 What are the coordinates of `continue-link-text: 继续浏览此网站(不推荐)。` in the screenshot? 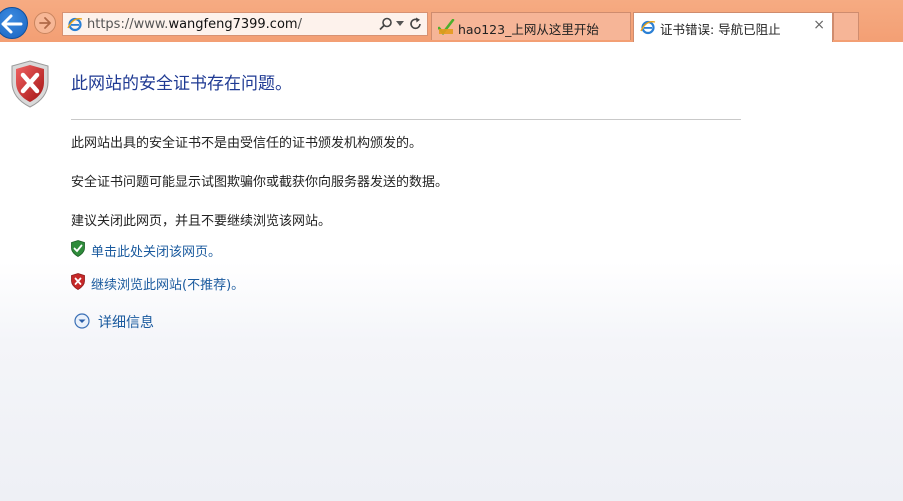 It's located at (167, 283).